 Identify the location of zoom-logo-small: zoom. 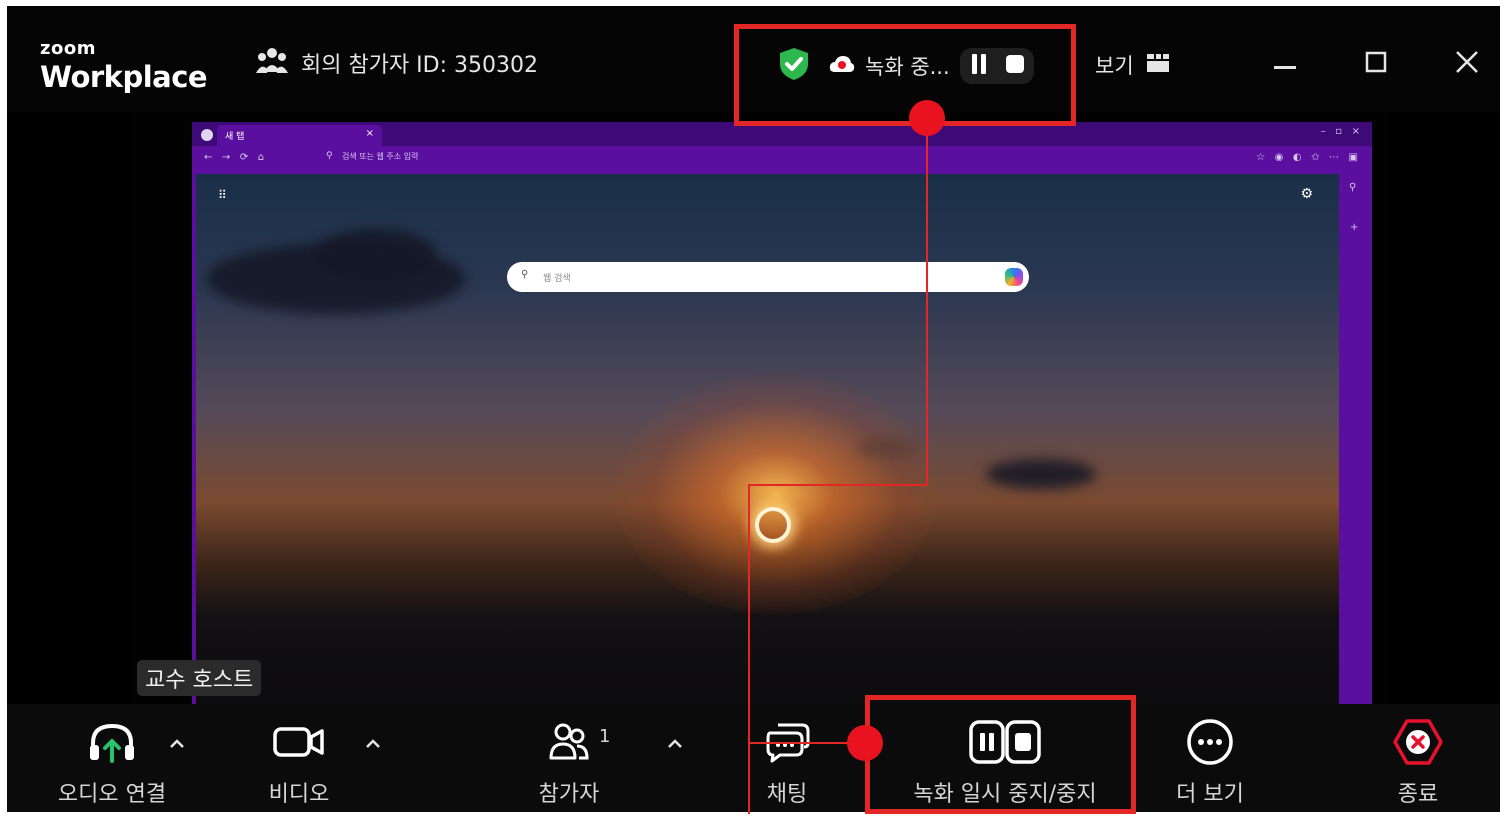
(68, 48).